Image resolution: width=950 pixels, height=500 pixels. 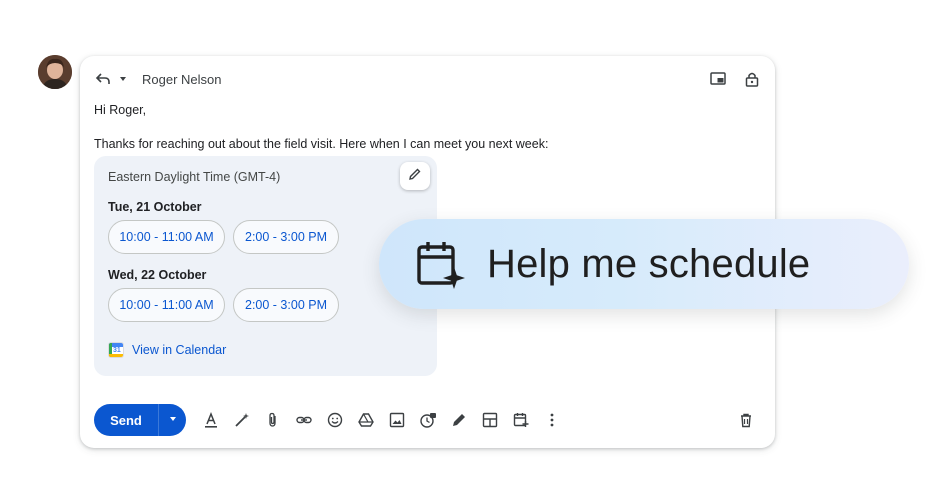 I want to click on avatar, so click(x=55, y=72).